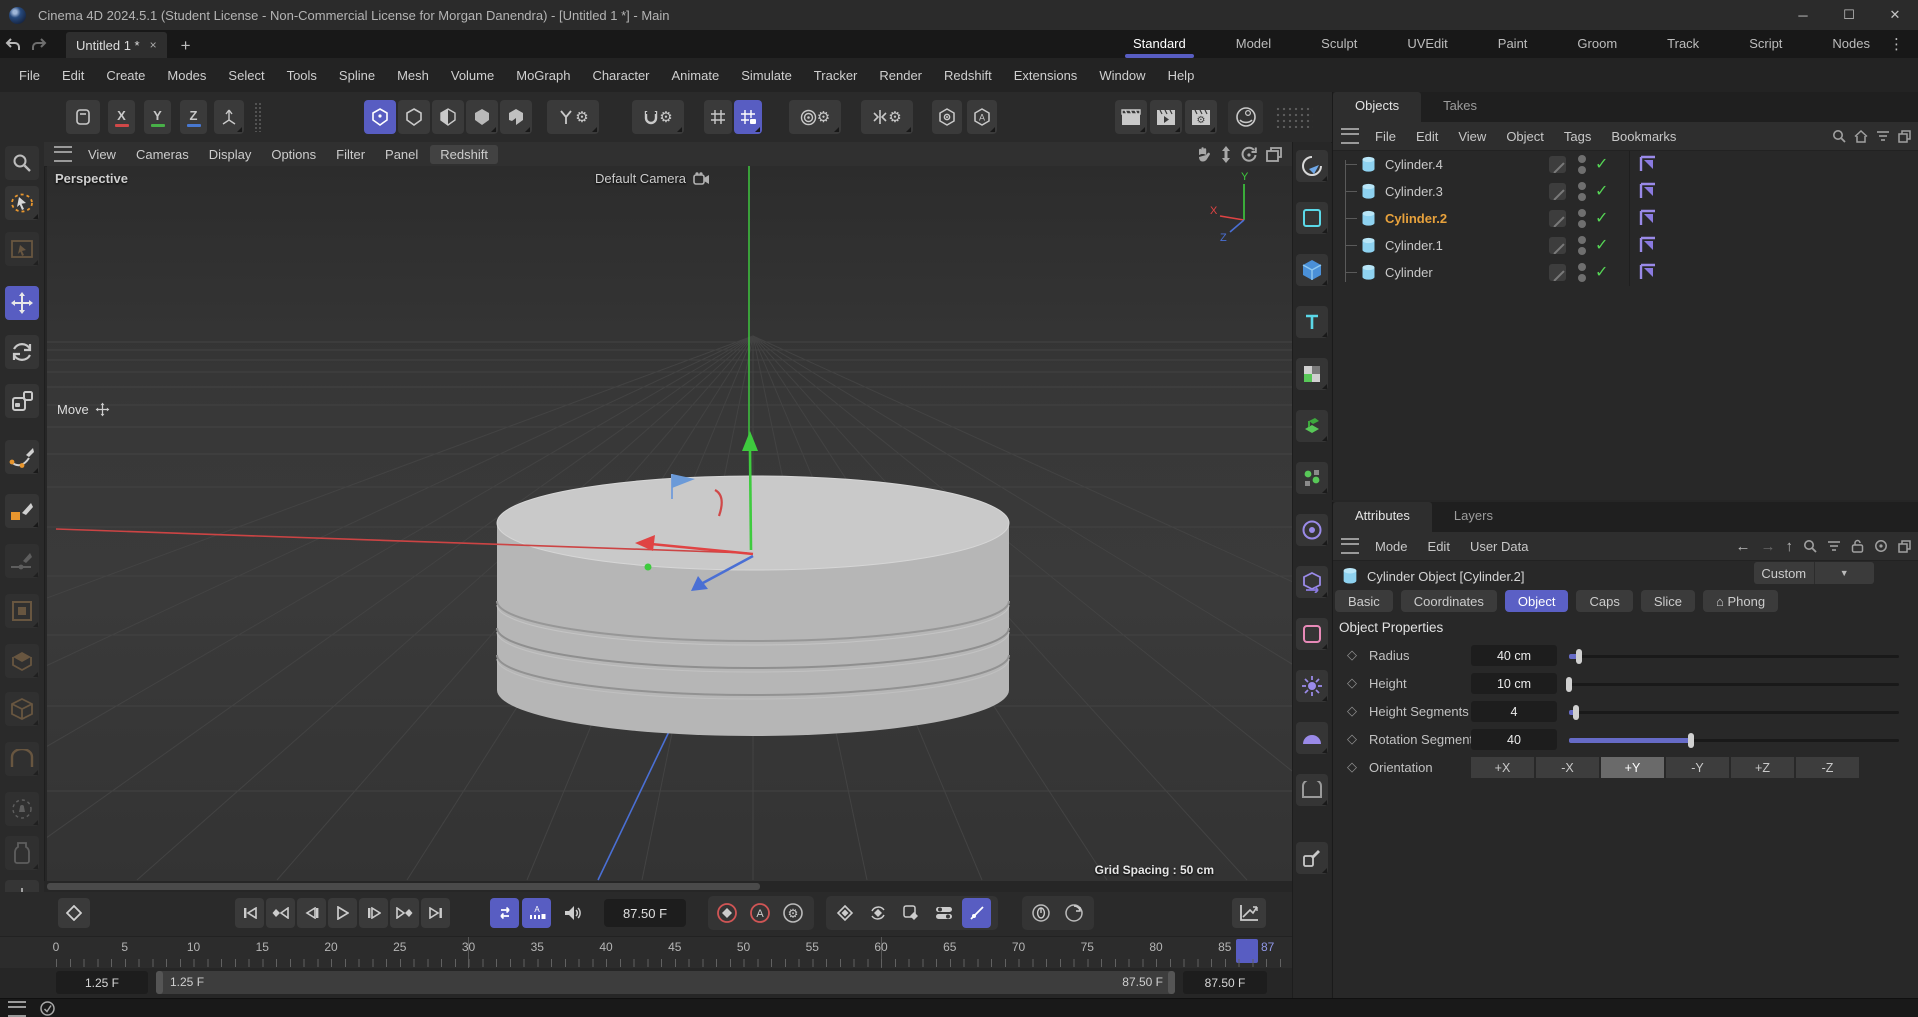  I want to click on quantize-icon: ⚙, so click(815, 117).